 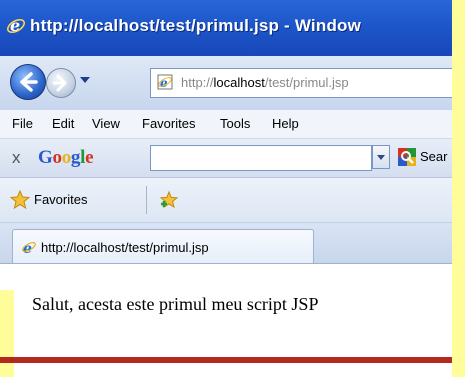 What do you see at coordinates (433, 156) in the screenshot?
I see `search-button-label: Sear` at bounding box center [433, 156].